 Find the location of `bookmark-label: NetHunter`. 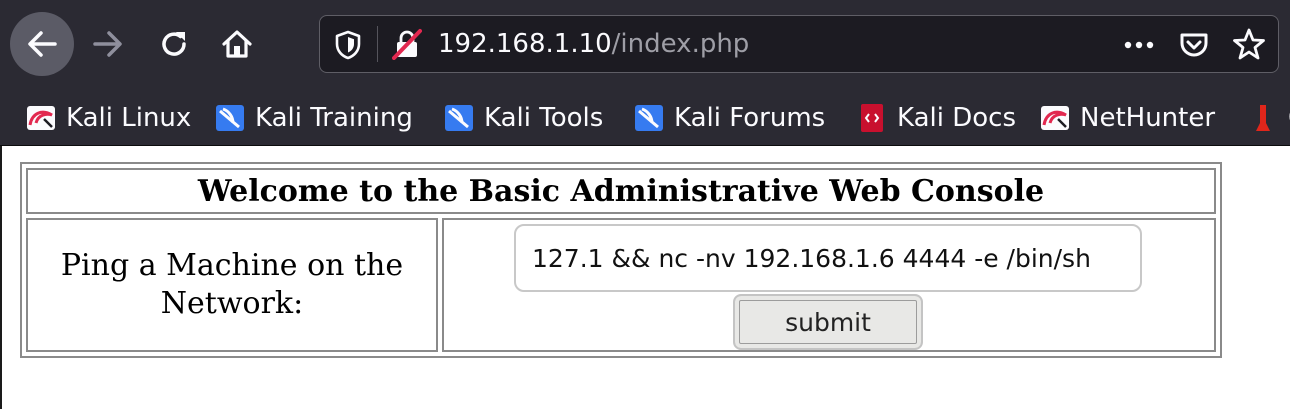

bookmark-label: NetHunter is located at coordinates (1148, 118).